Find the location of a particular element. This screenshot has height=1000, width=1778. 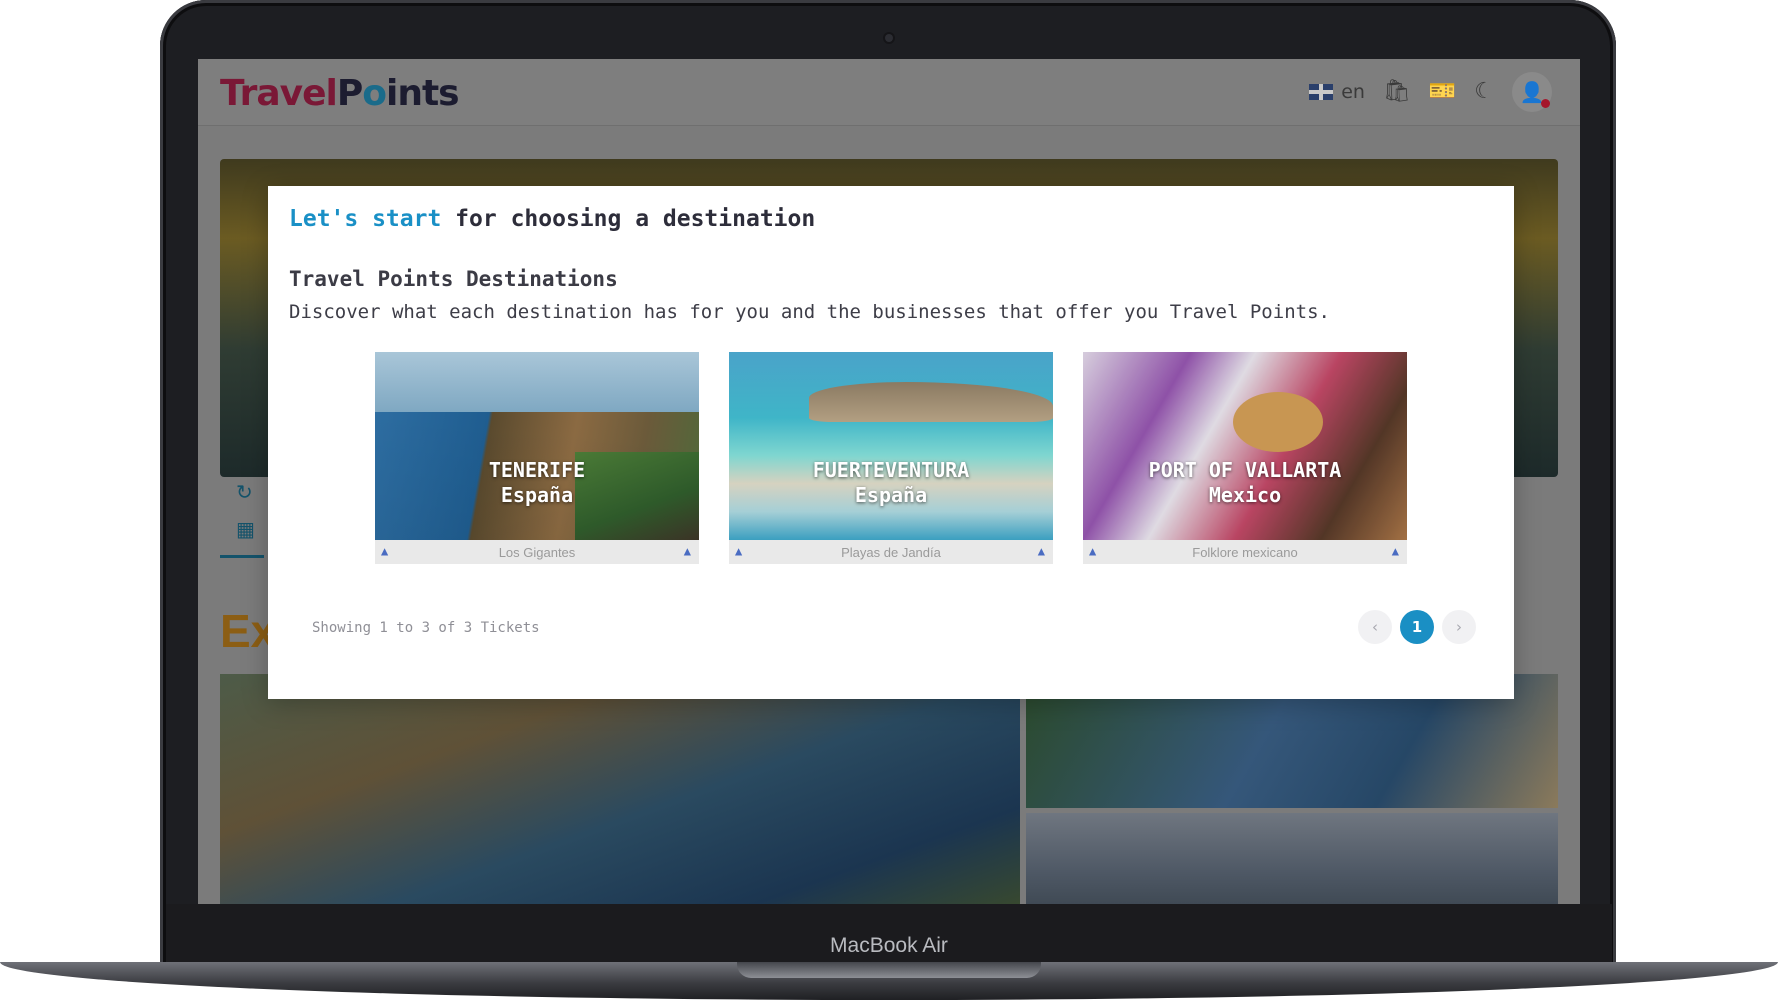

laptop-notch is located at coordinates (889, 970).